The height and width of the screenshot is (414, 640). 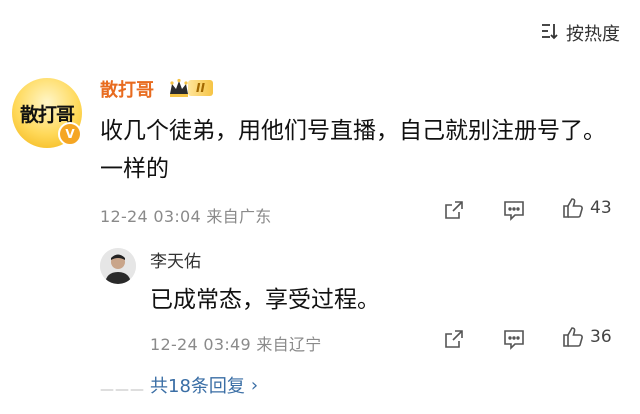 I want to click on more-replies-link: 共18条回复 ›, so click(x=204, y=385).